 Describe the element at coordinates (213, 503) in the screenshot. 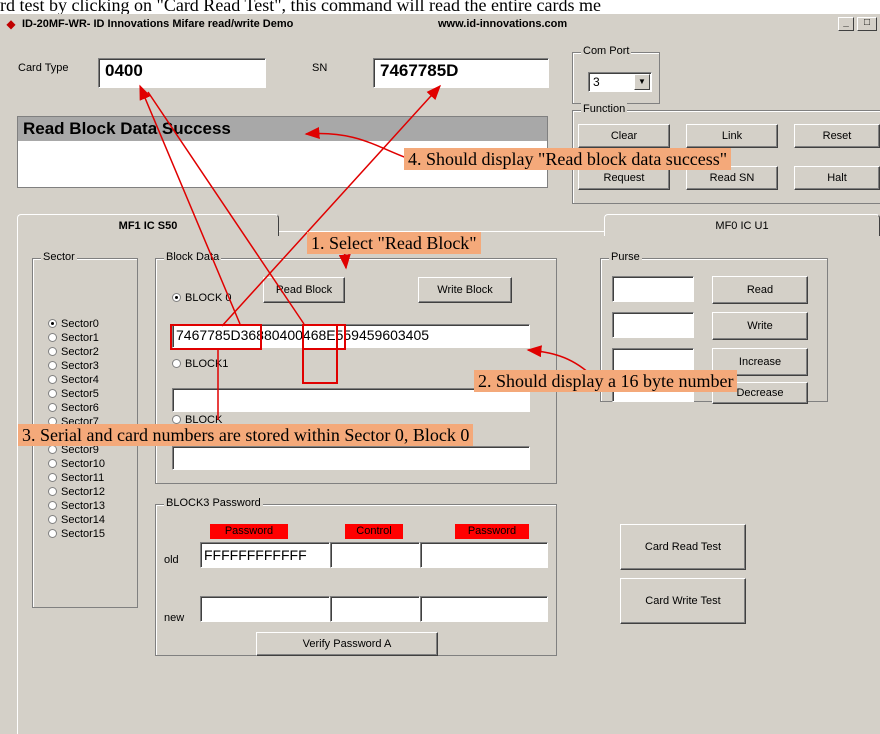

I see `password-group-label: BLOCK3 Password` at that location.